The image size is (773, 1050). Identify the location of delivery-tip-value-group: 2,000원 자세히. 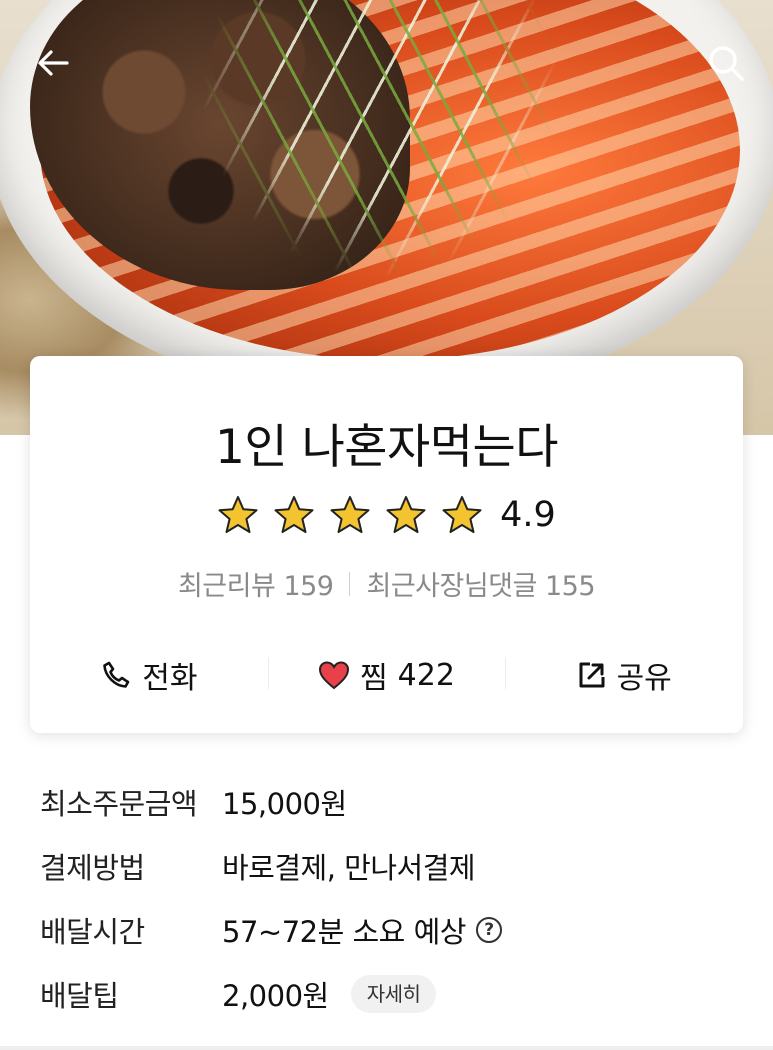
(329, 994).